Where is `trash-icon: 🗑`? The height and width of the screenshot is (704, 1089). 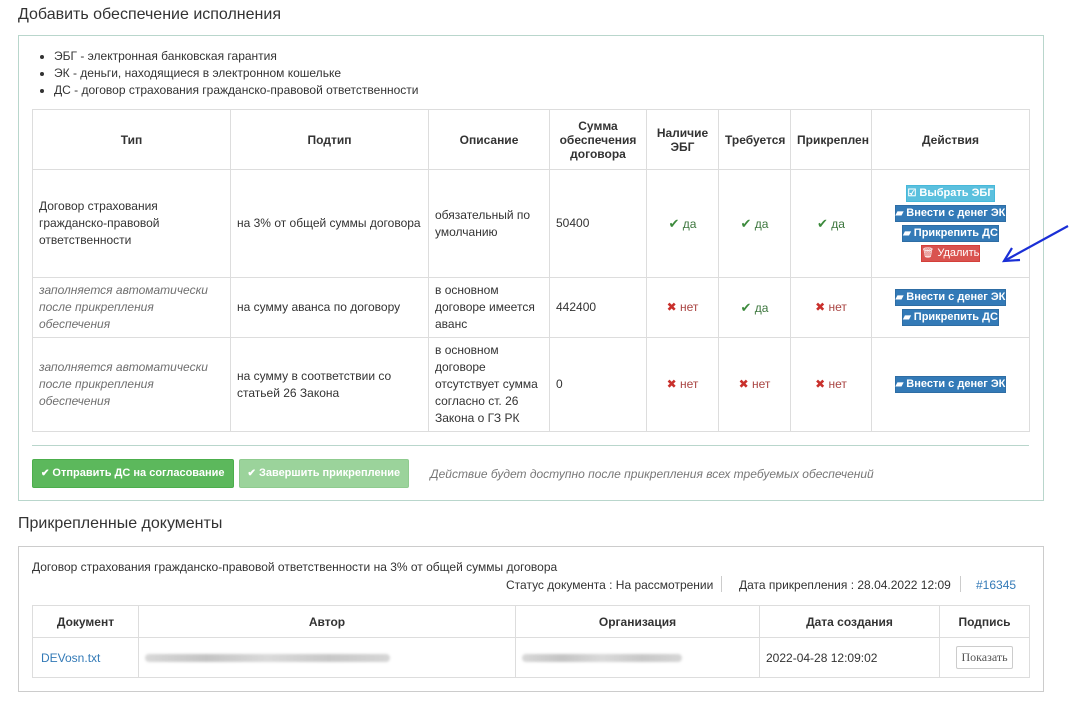 trash-icon: 🗑 is located at coordinates (928, 253).